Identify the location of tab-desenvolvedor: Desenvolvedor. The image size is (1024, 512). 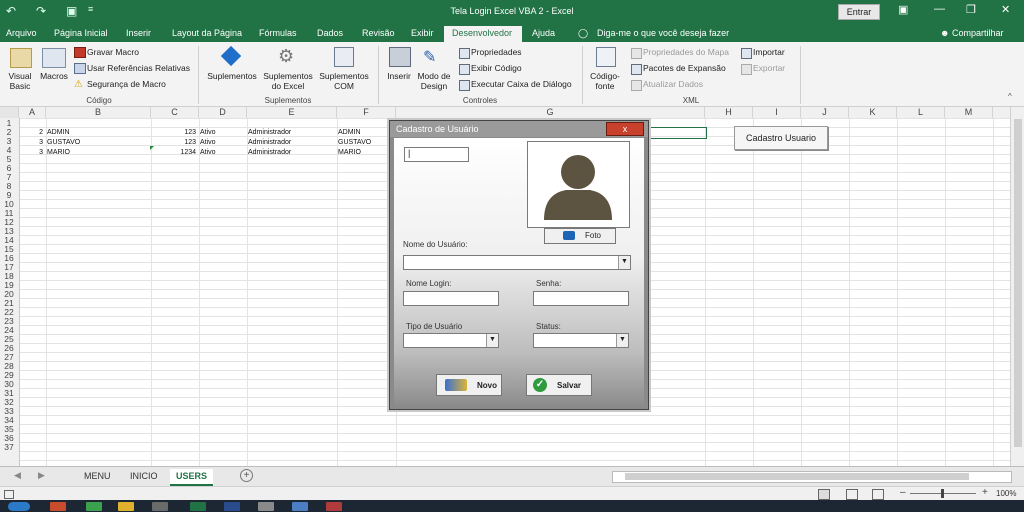
(483, 34).